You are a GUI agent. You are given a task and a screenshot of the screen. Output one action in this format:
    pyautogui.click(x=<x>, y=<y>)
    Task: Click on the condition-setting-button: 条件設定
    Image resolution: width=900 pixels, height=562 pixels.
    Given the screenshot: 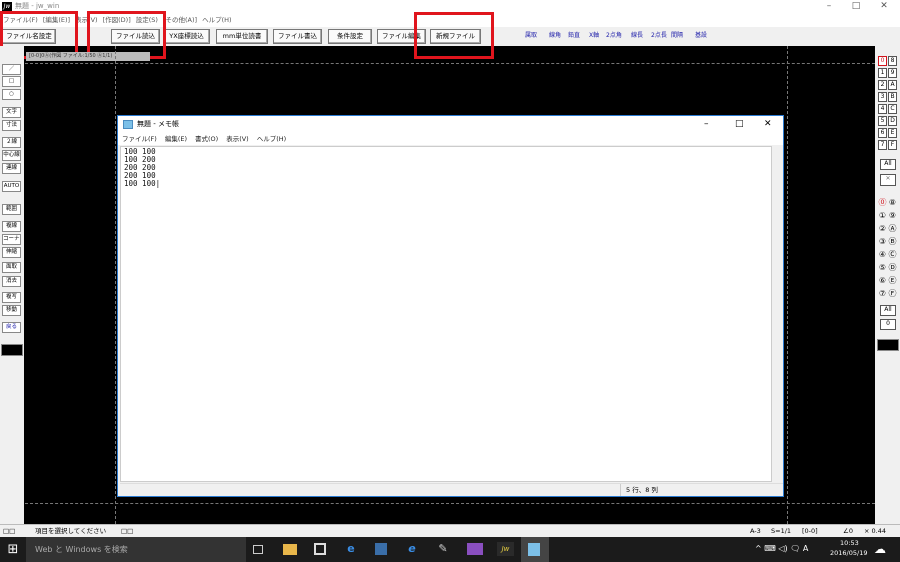 What is the action you would take?
    pyautogui.click(x=350, y=36)
    